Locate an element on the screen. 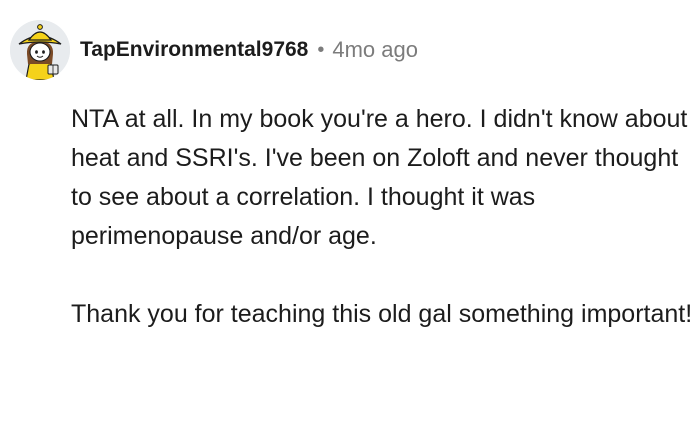 This screenshot has width=700, height=436. comment-header: TapEnvironmental9768 • 4mo ago is located at coordinates (214, 50).